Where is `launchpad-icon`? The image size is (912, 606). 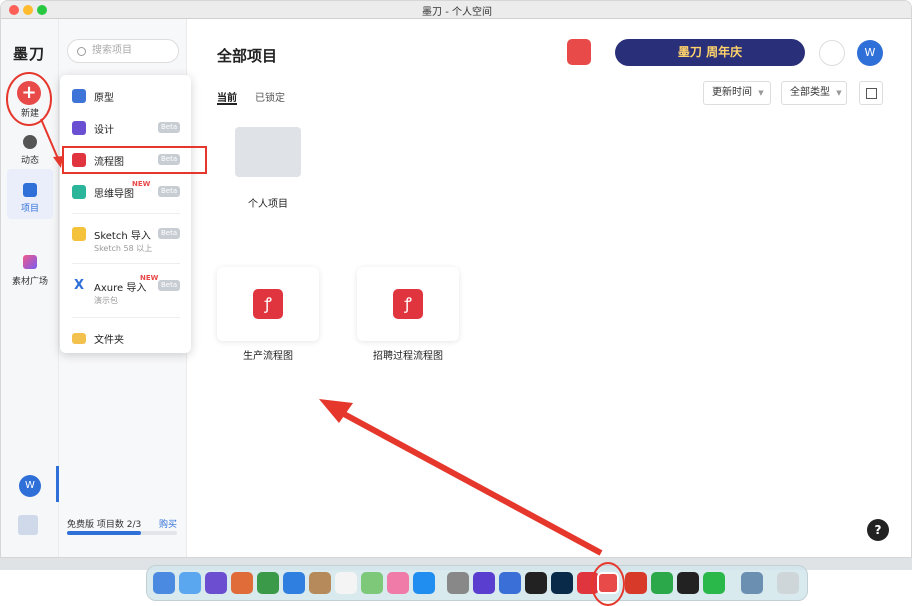
launchpad-icon is located at coordinates (242, 583).